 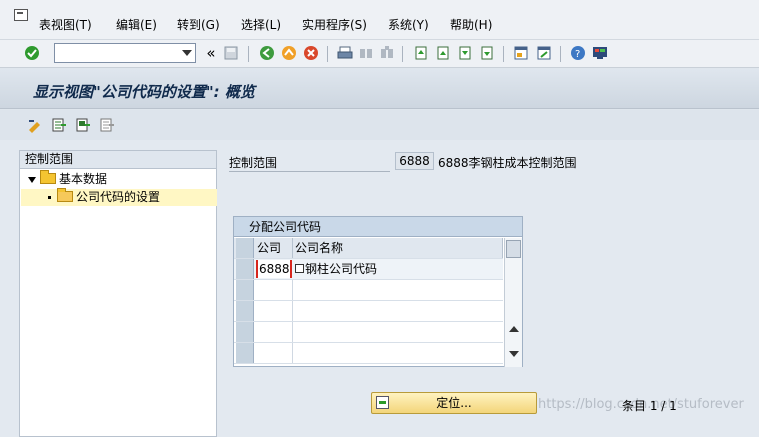 What do you see at coordinates (443, 53) in the screenshot?
I see `previous-page-icon` at bounding box center [443, 53].